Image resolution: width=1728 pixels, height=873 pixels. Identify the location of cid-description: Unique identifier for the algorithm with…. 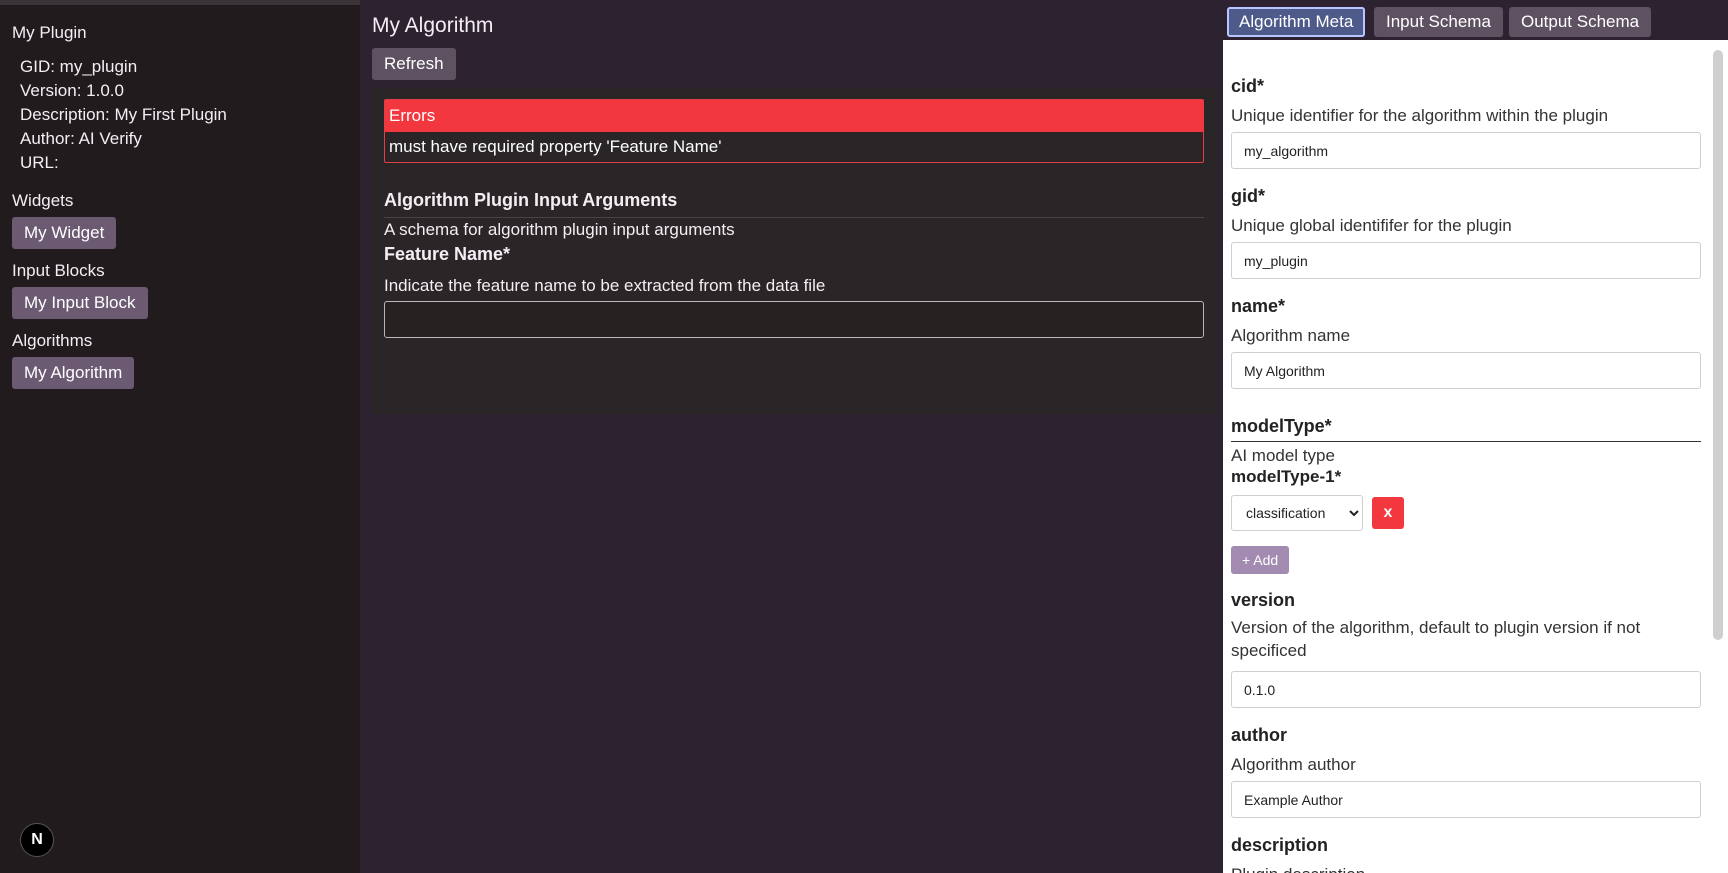
(1420, 115).